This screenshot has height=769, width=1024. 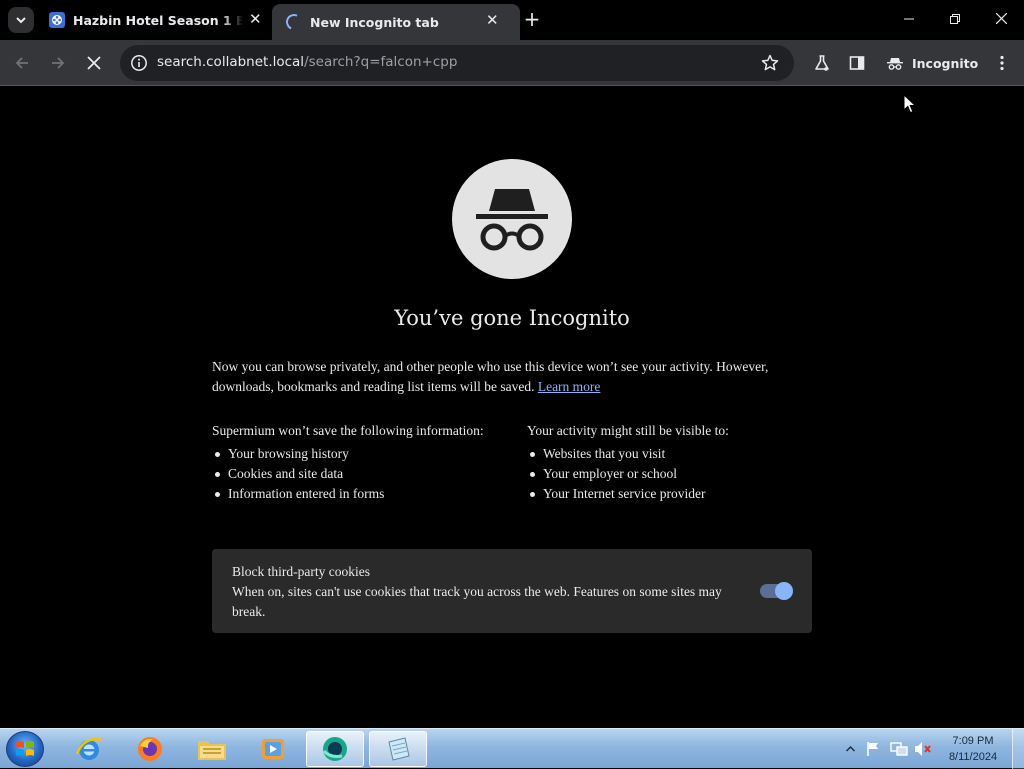 I want to click on side-panel-button, so click(x=857, y=63).